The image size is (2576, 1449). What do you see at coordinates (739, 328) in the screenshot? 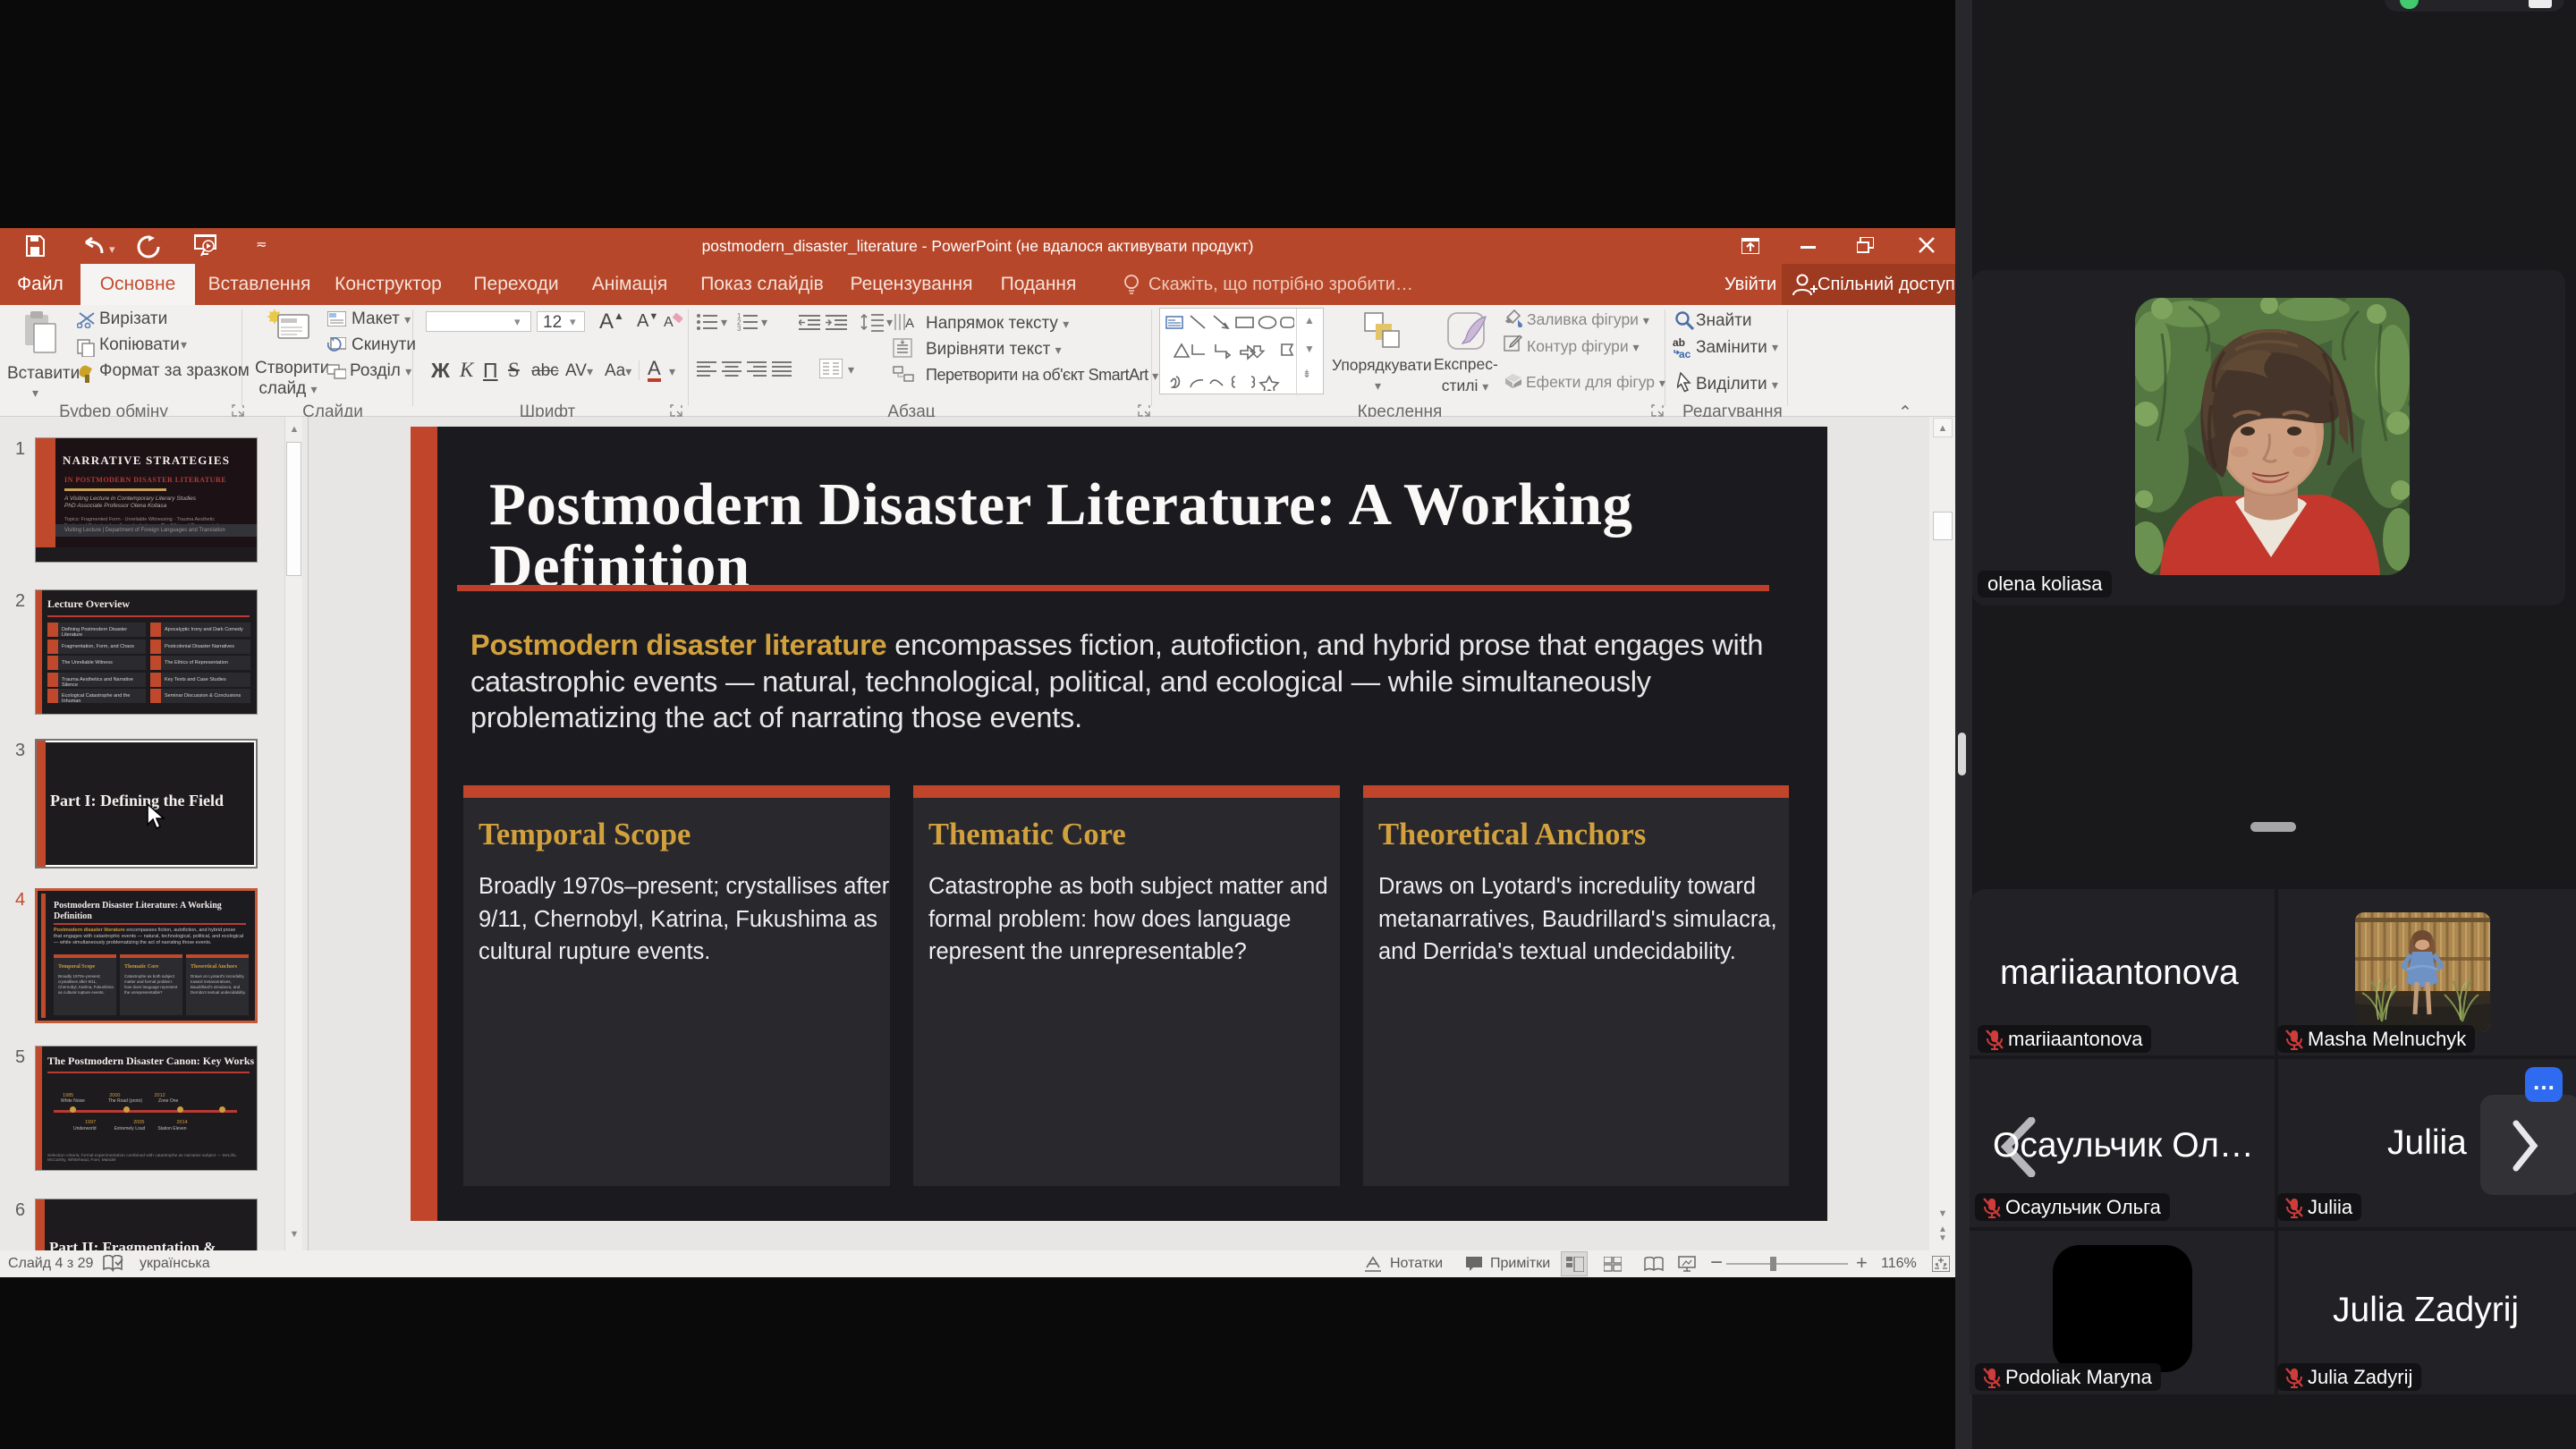
I see `svg-text: 3` at bounding box center [739, 328].